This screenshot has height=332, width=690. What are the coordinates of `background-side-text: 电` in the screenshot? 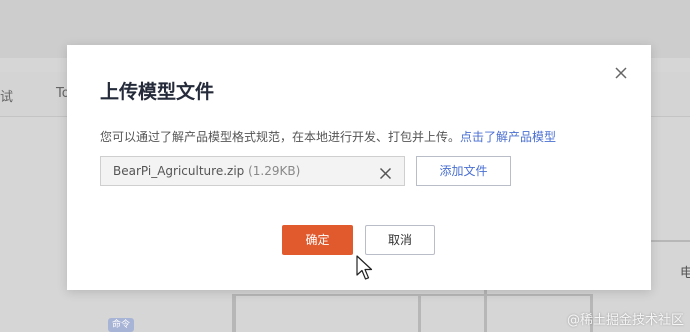 It's located at (685, 273).